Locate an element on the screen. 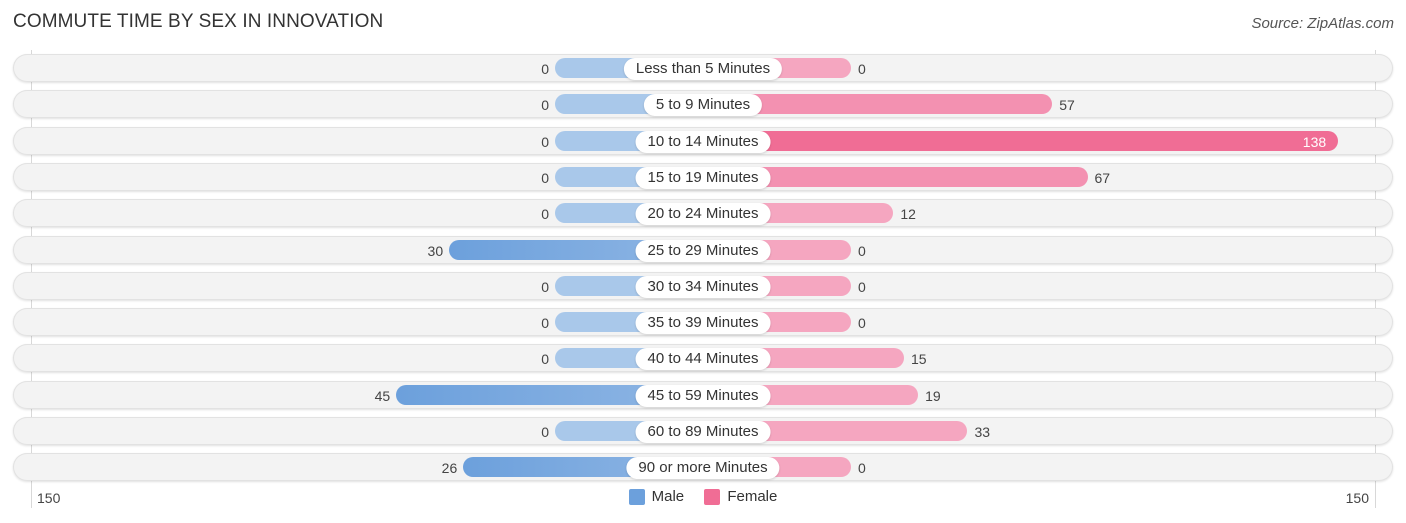 Image resolution: width=1406 pixels, height=523 pixels. category-label: 5 to 9 Minutes is located at coordinates (703, 105).